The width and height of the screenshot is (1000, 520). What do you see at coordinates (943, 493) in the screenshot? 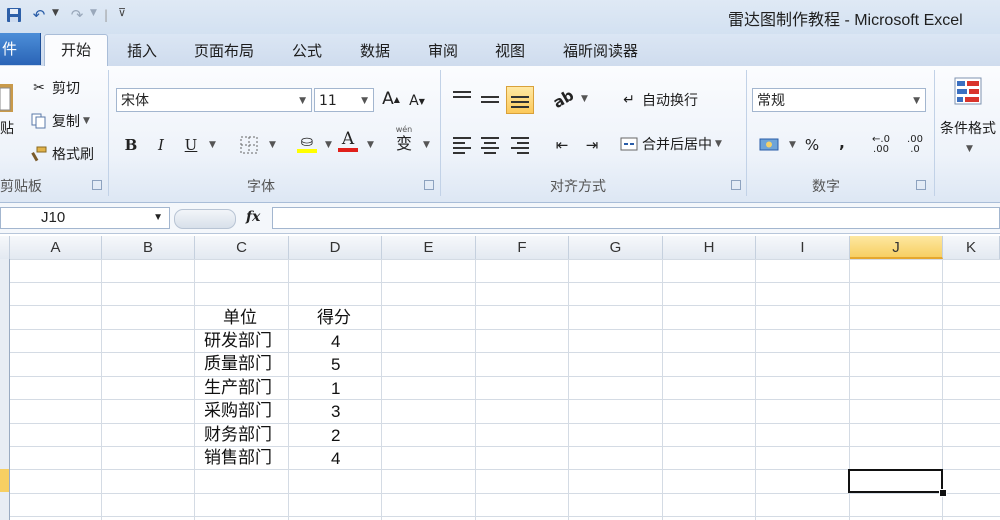
I see `fill-handle` at bounding box center [943, 493].